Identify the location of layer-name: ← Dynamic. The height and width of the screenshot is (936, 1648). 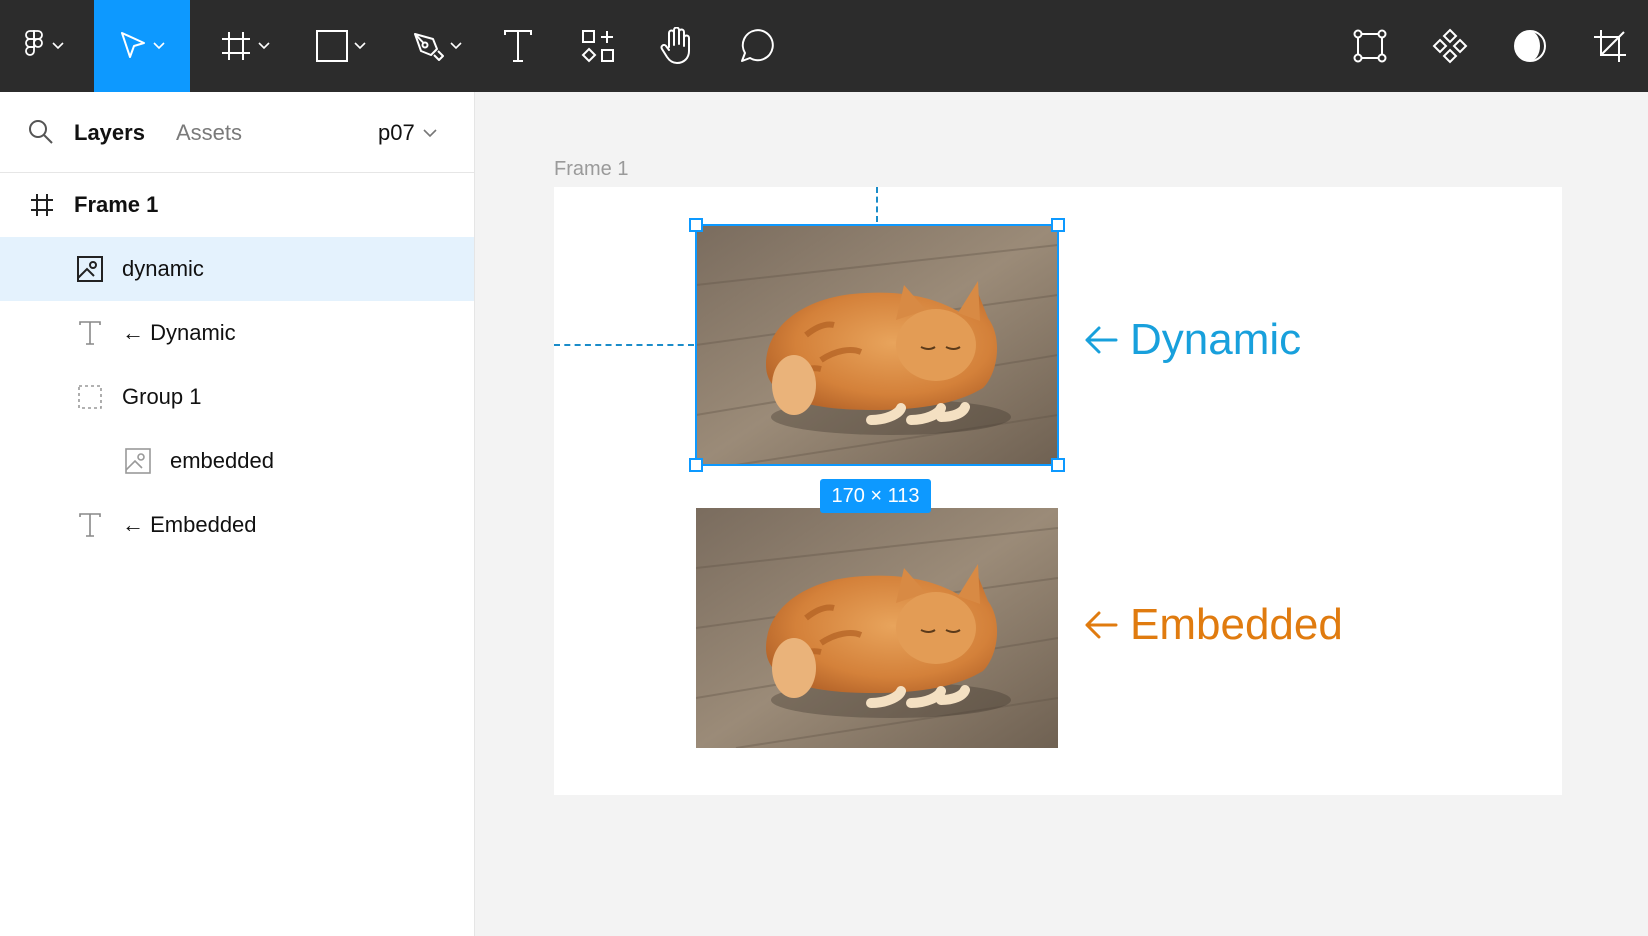
(179, 332).